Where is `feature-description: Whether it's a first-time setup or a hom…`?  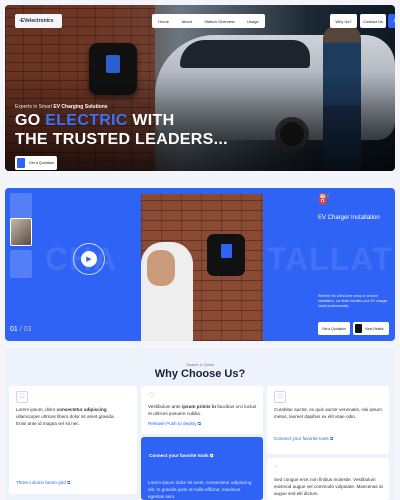 feature-description: Whether it's a first-time setup or a hom… is located at coordinates (353, 301).